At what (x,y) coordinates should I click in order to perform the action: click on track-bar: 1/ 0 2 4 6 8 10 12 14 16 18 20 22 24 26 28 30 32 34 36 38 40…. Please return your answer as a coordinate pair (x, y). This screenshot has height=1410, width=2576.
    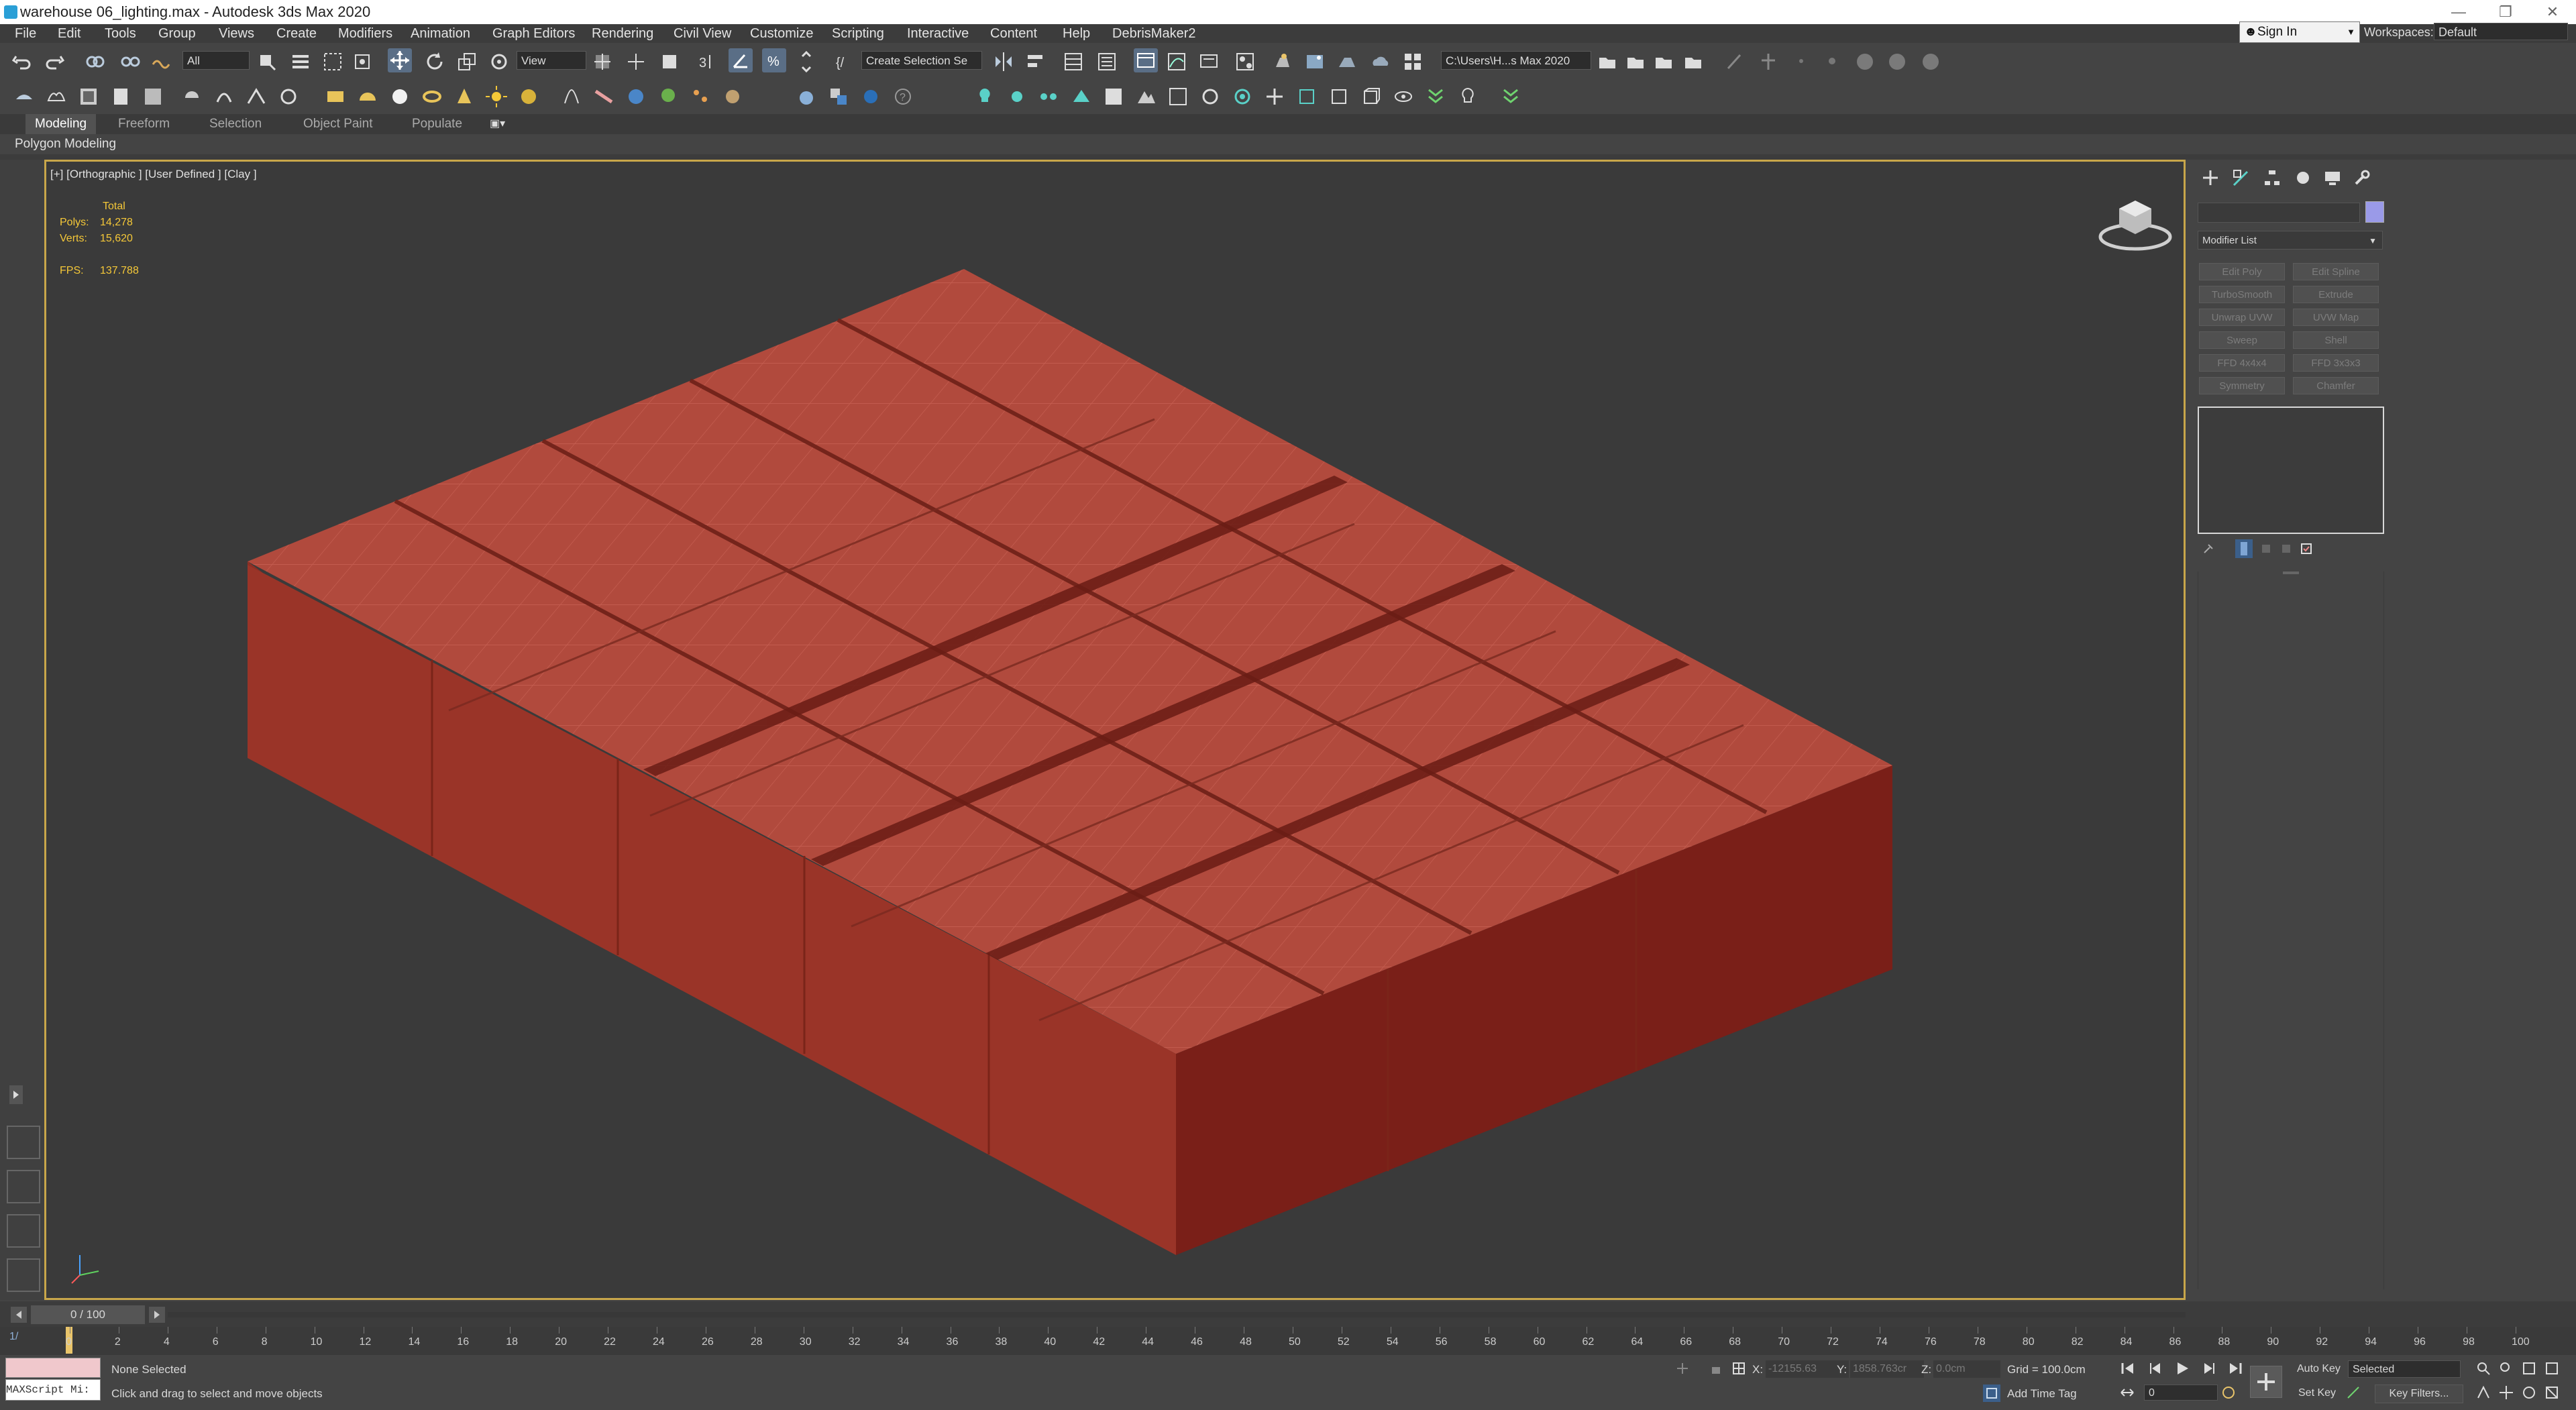
    Looking at the image, I should click on (1288, 1341).